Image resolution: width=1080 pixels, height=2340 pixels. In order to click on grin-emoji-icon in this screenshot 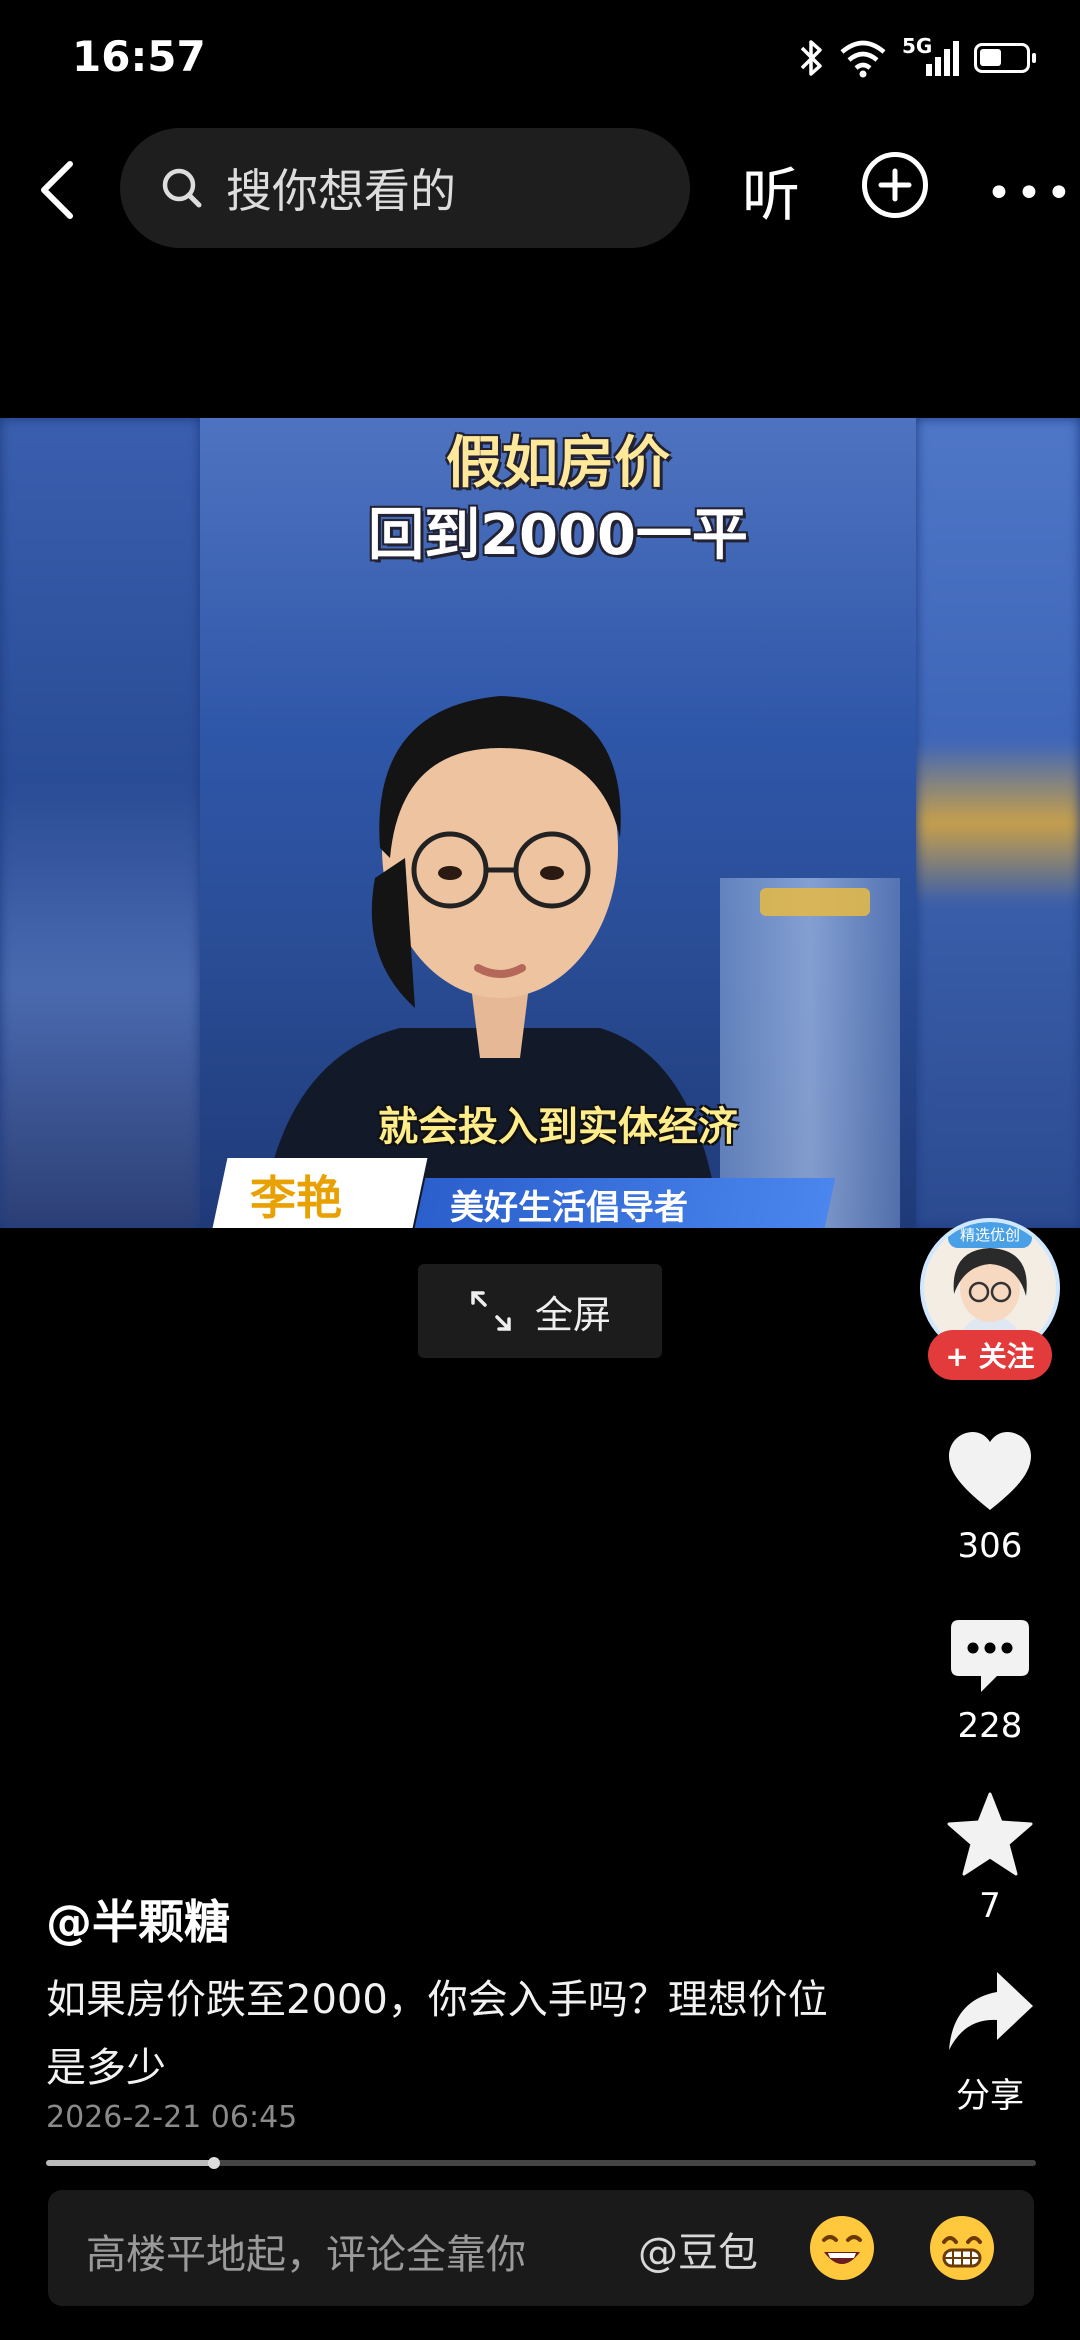, I will do `click(962, 2248)`.